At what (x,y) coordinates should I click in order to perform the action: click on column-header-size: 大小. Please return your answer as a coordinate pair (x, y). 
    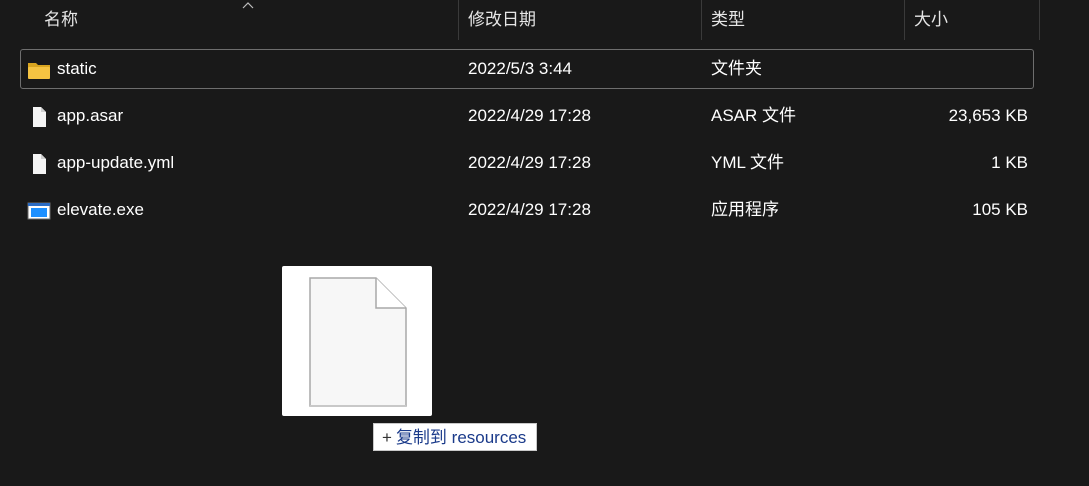
    Looking at the image, I should click on (971, 20).